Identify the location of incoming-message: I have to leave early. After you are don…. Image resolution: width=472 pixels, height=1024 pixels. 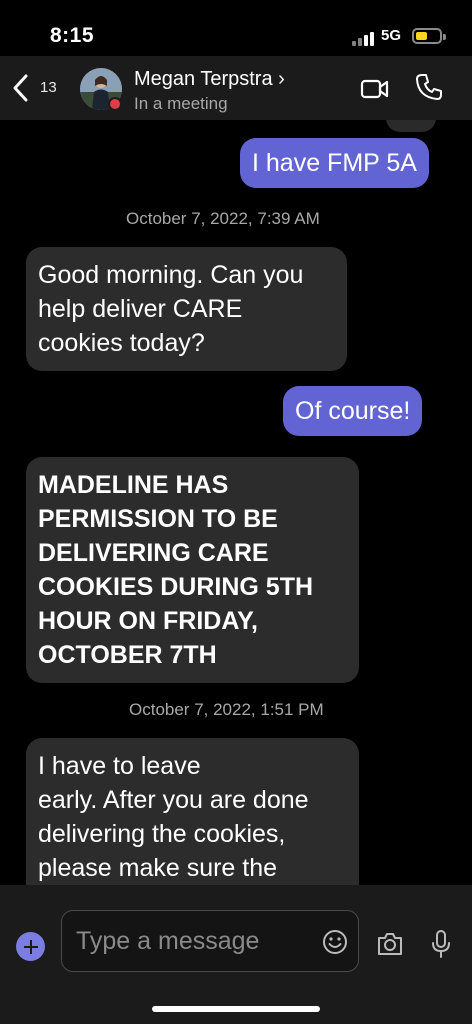
(192, 811).